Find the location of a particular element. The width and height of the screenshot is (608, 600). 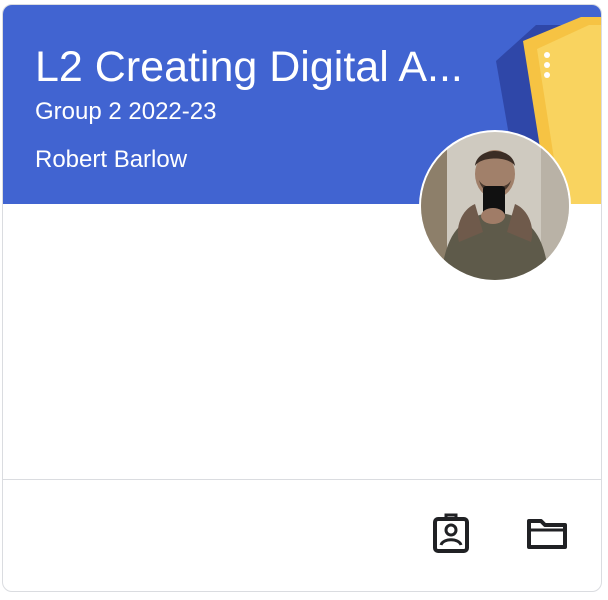

more-options-button is located at coordinates (547, 65).